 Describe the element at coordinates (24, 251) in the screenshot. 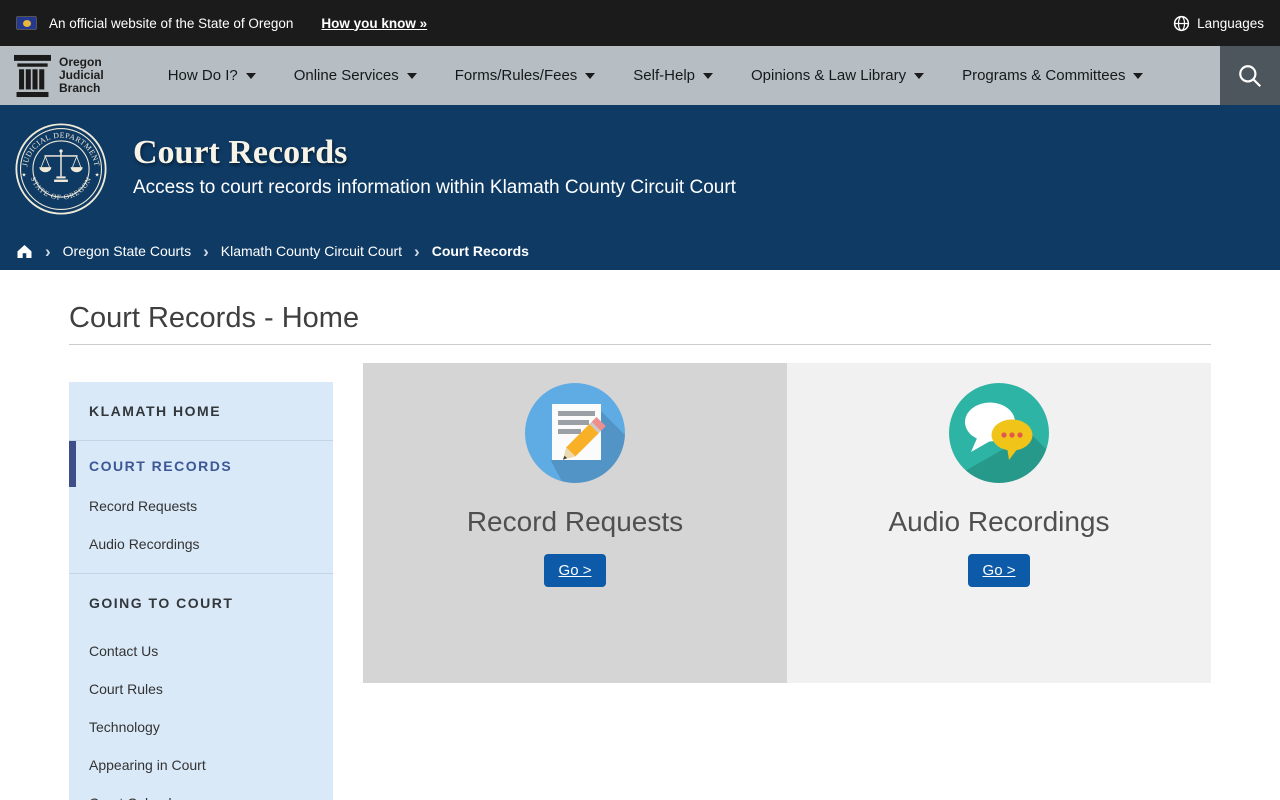

I see `home-icon` at that location.